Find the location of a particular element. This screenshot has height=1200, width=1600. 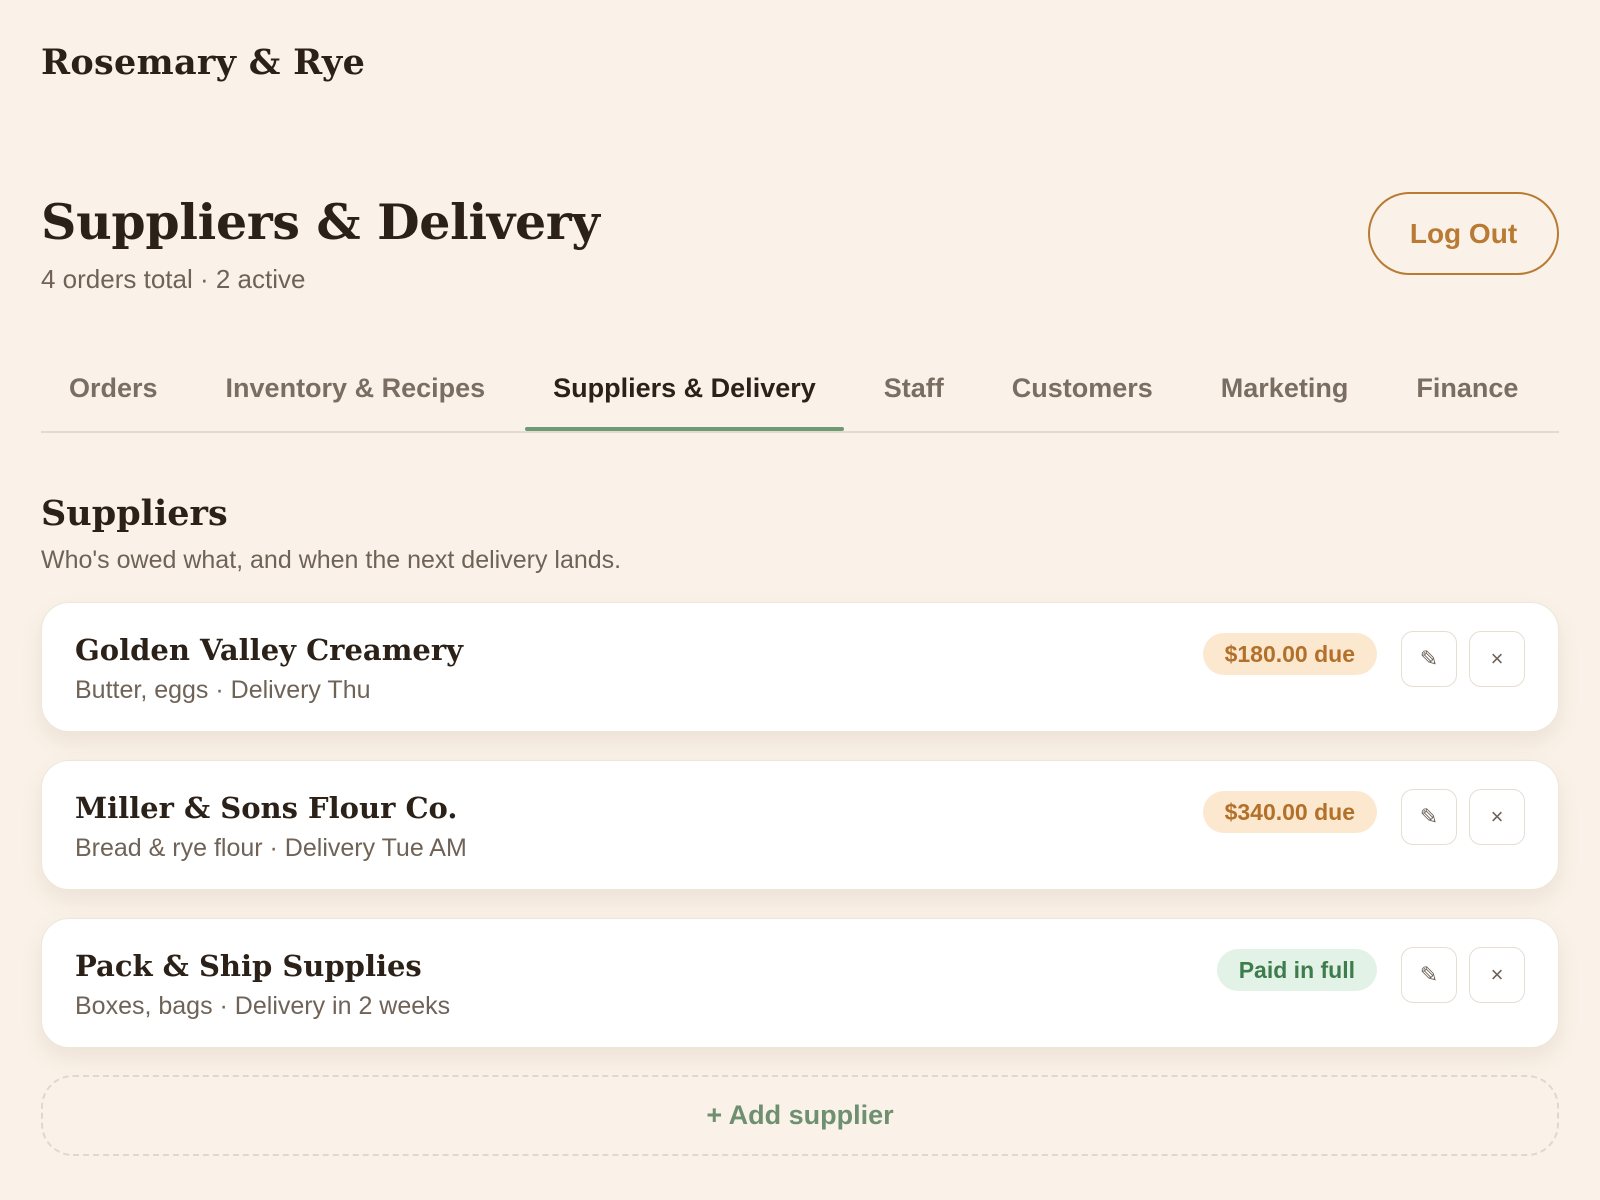

tab-inventory-recipes: Inventory & Recipes is located at coordinates (356, 388).